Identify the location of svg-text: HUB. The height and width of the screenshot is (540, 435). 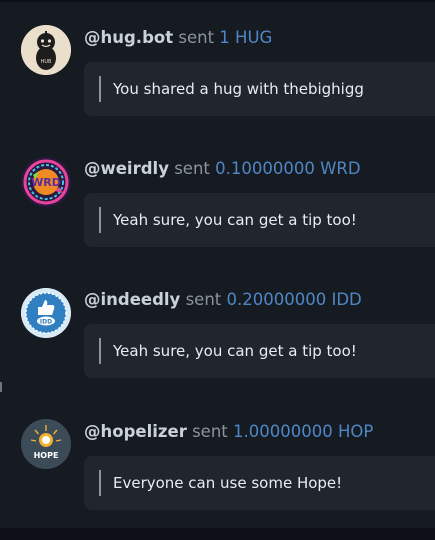
(46, 62).